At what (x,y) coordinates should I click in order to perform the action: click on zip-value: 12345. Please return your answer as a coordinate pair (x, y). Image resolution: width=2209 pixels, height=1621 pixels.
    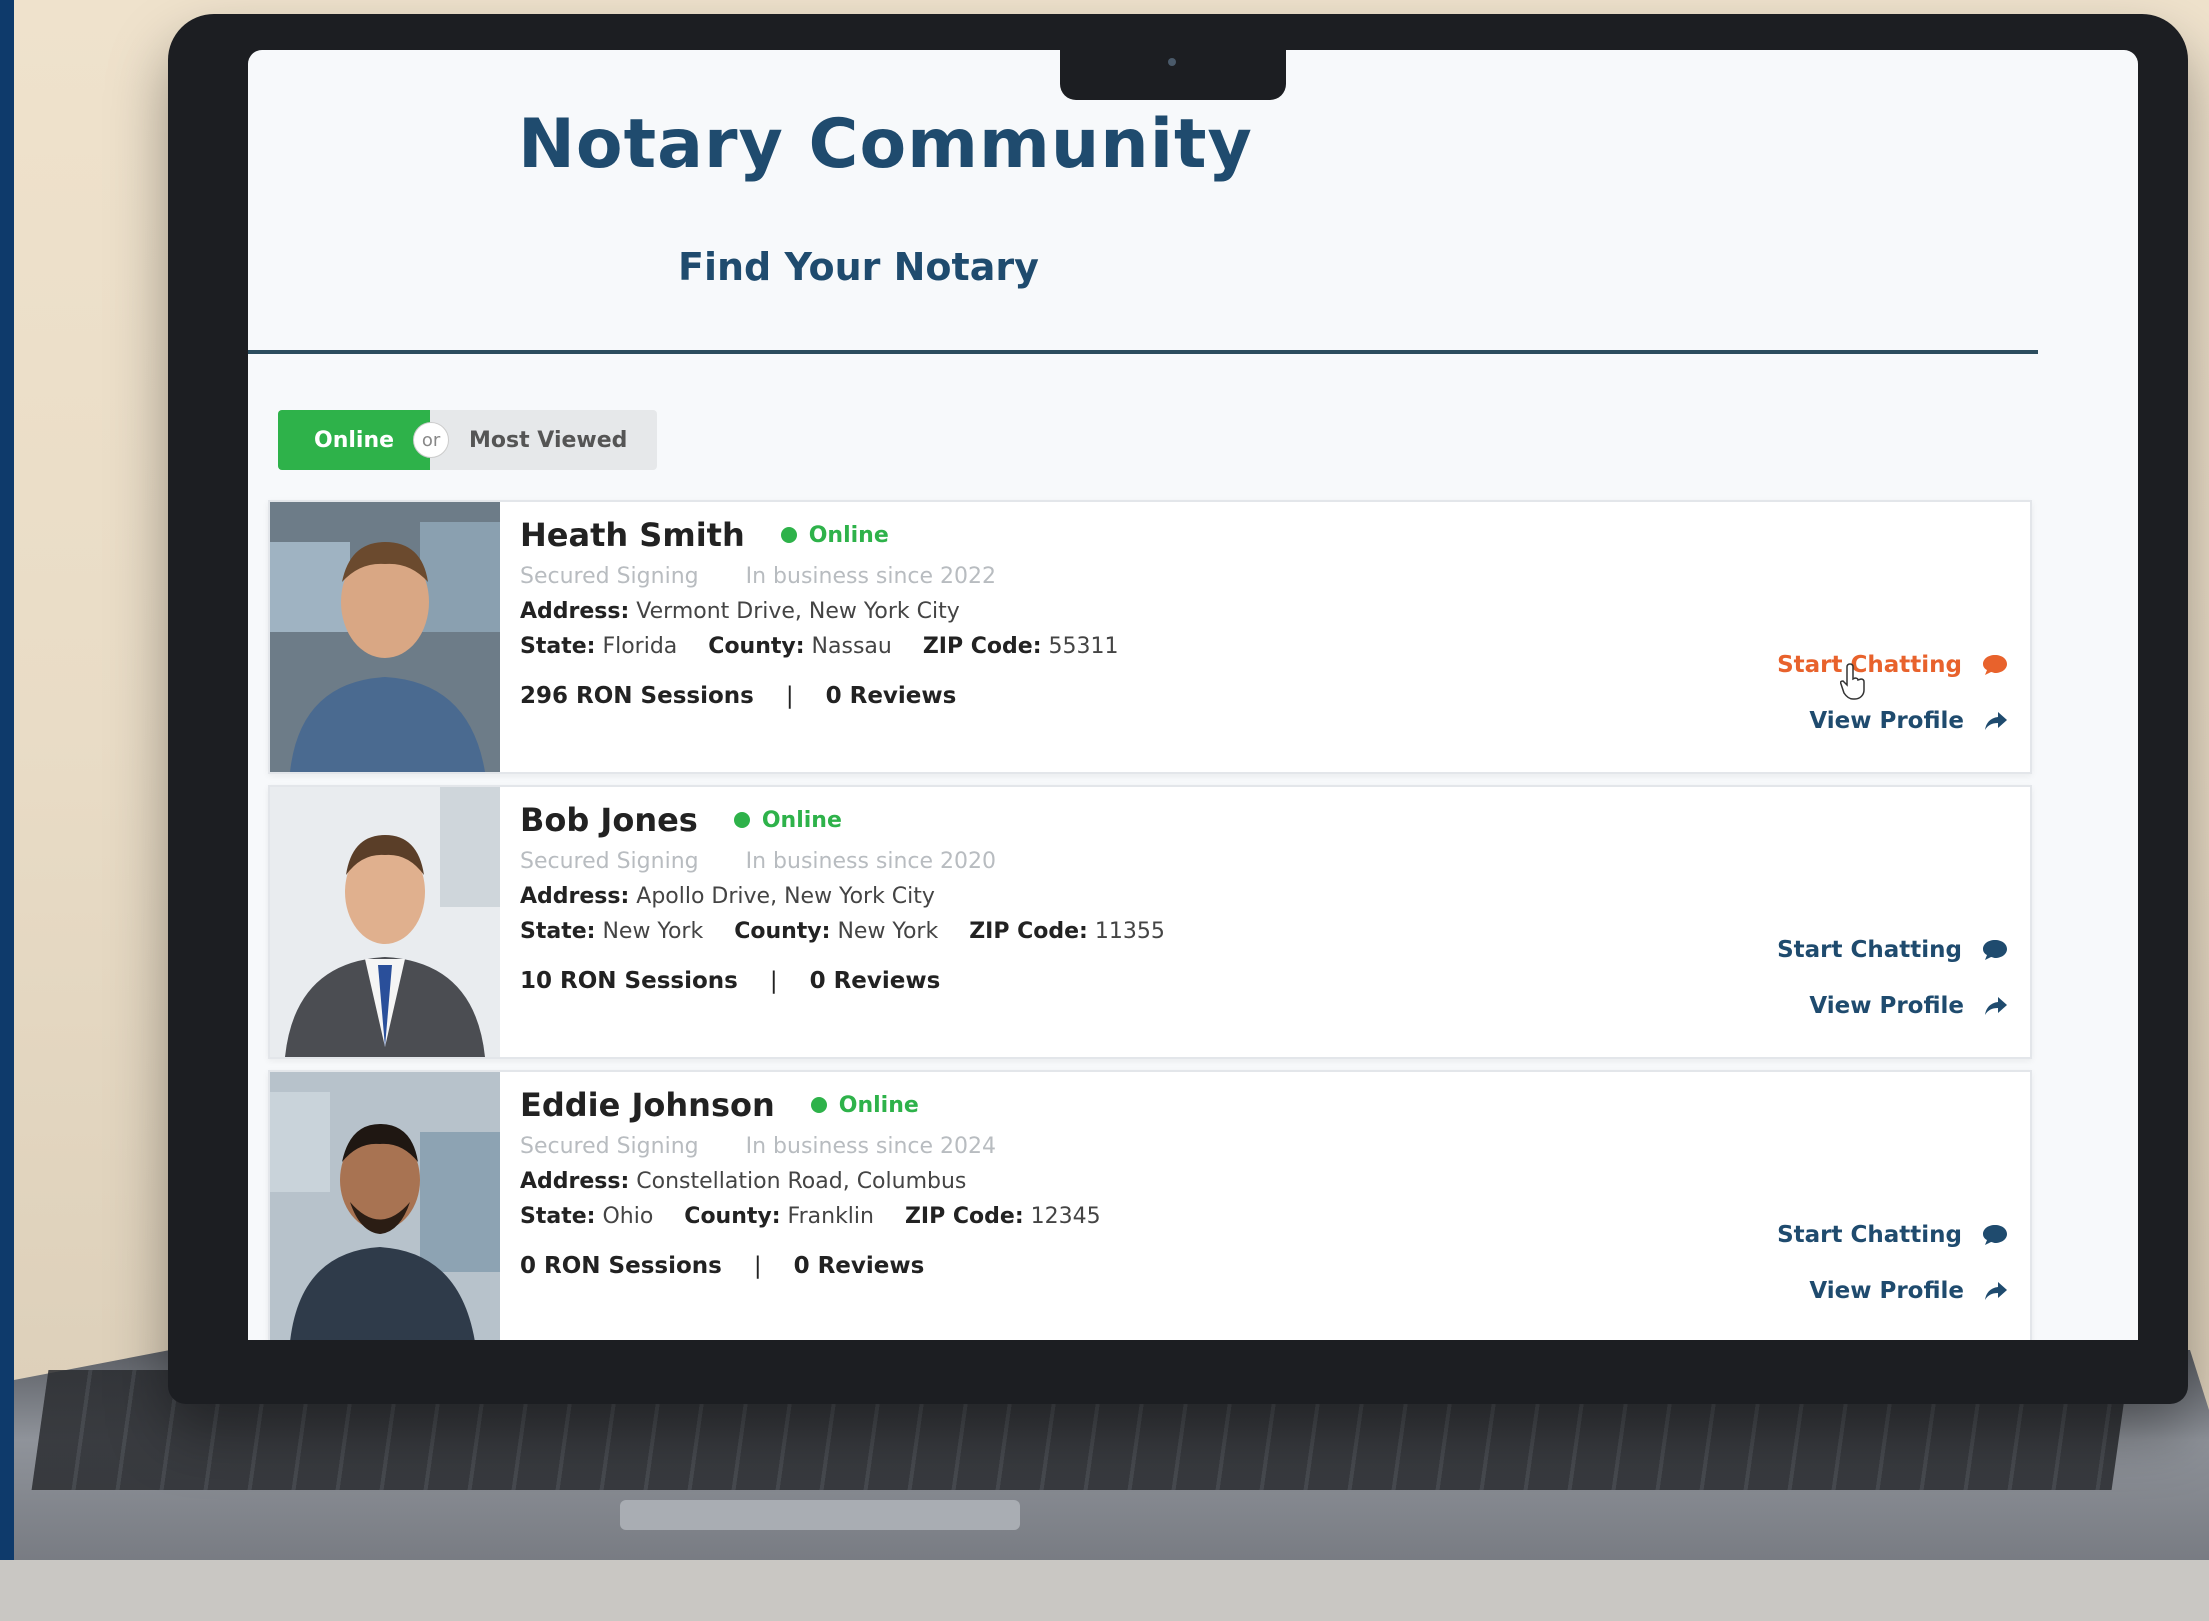
    Looking at the image, I should click on (1065, 1216).